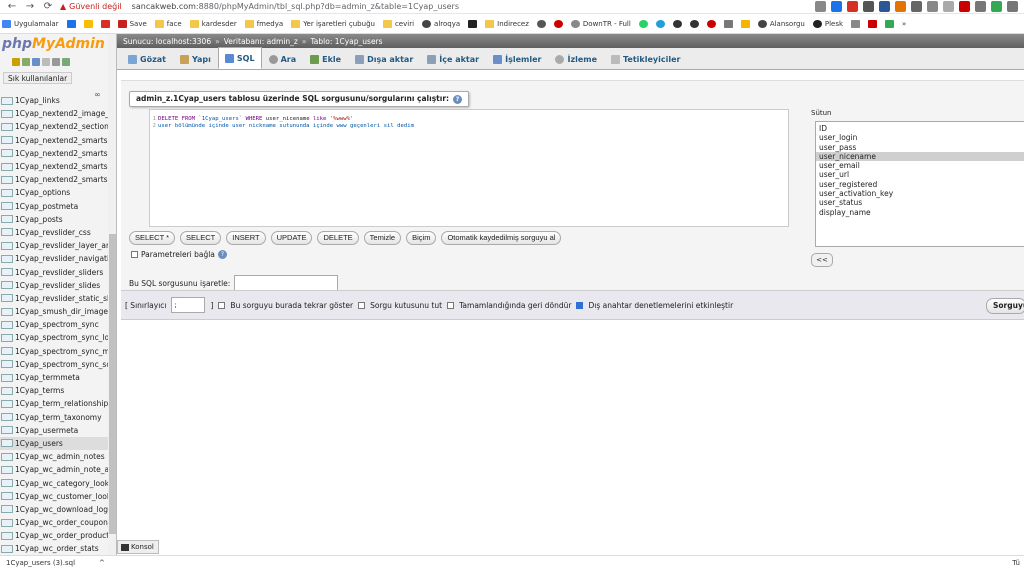 The height and width of the screenshot is (570, 1024). I want to click on rollback-checkbox, so click(451, 305).